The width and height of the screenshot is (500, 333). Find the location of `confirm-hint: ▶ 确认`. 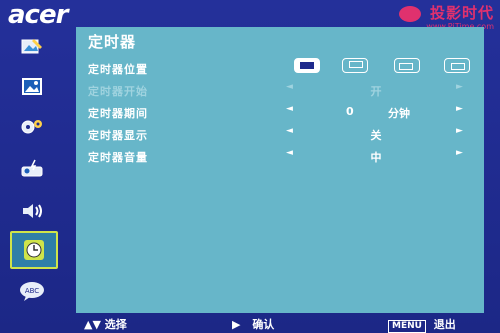

confirm-hint: ▶ 确认 is located at coordinates (253, 324).